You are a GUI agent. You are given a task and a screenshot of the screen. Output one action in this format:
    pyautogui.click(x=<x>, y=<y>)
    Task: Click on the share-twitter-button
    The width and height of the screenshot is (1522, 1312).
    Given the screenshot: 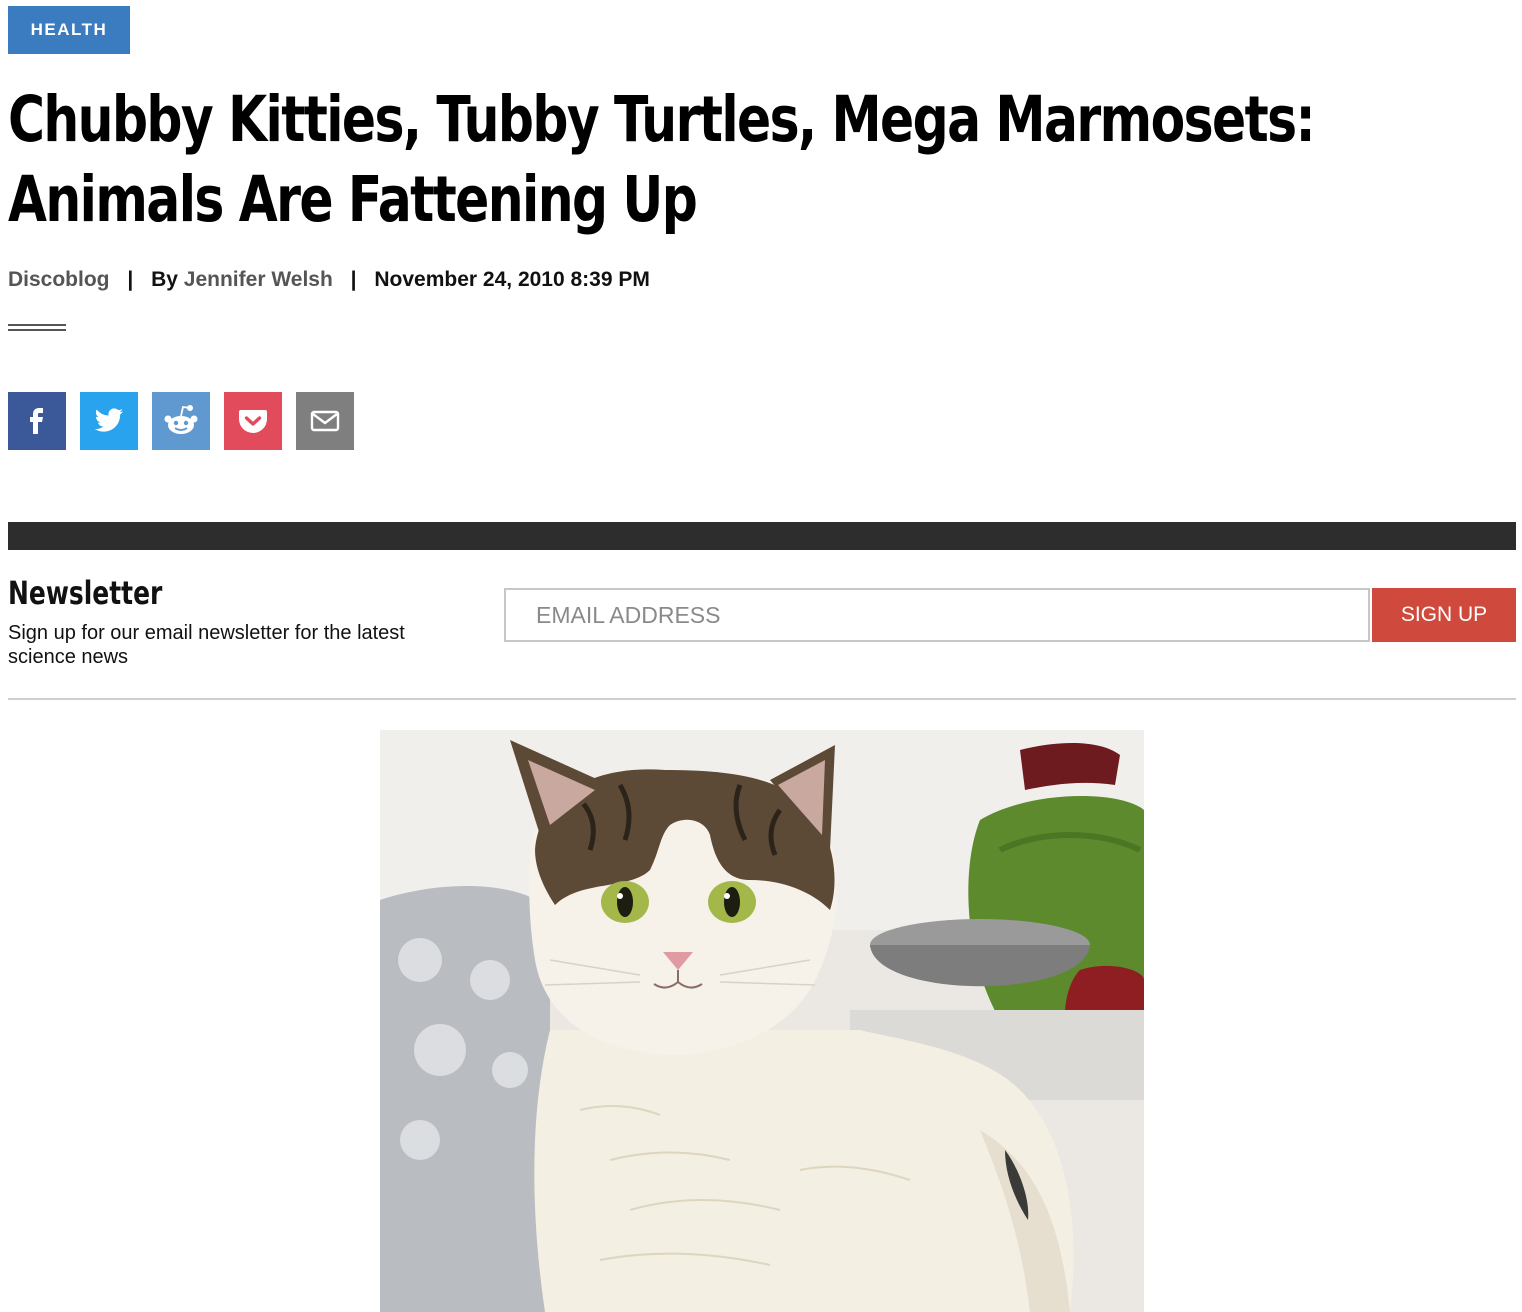 What is the action you would take?
    pyautogui.click(x=109, y=421)
    